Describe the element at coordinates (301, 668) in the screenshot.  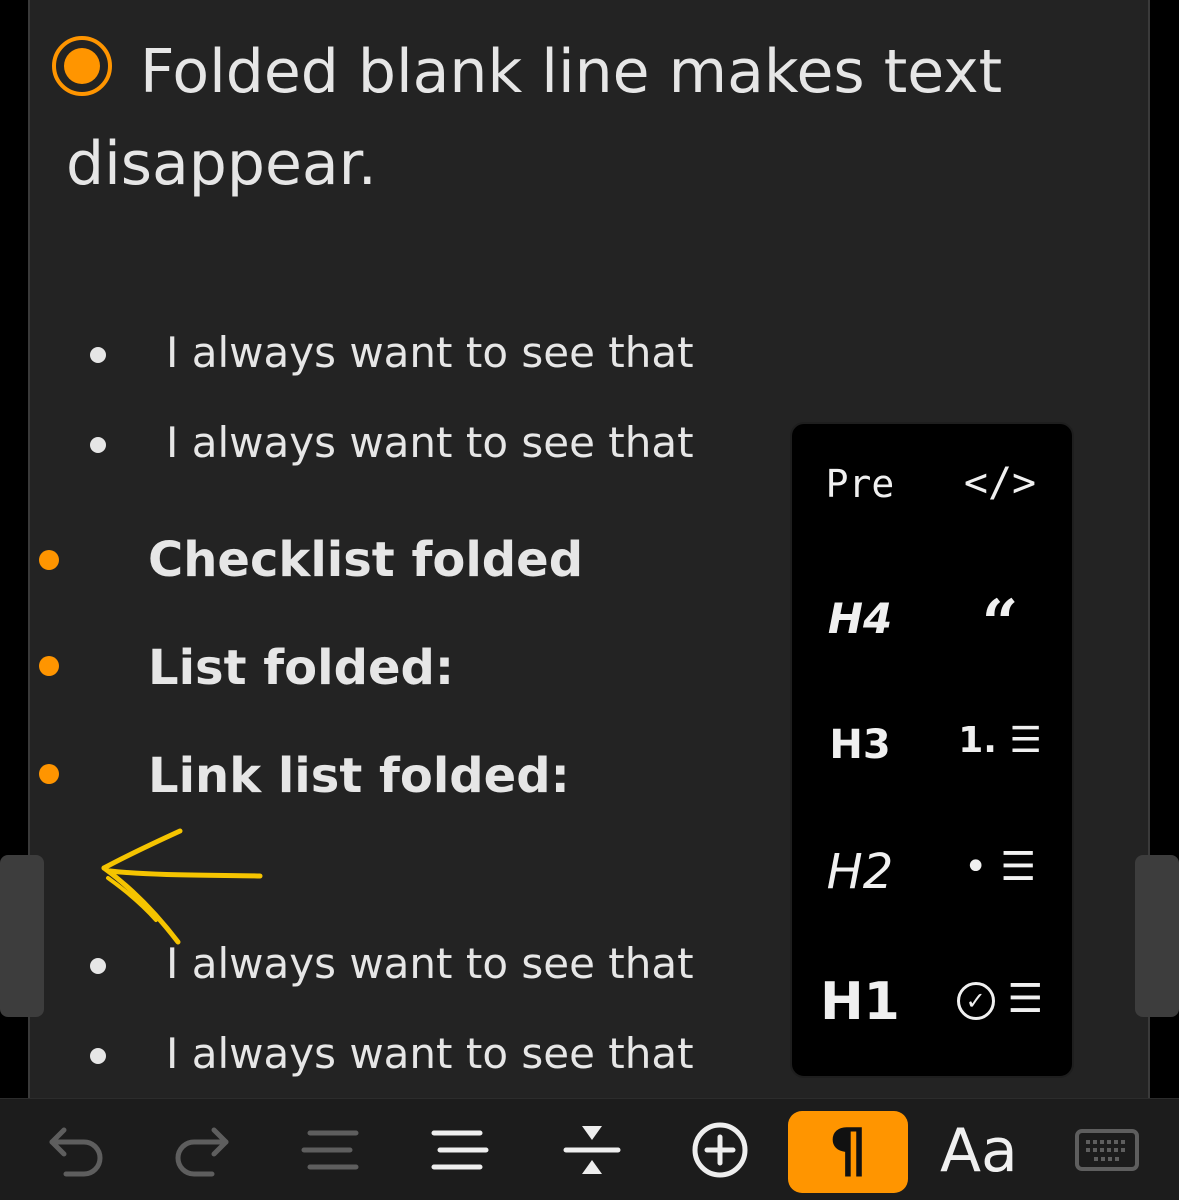
I see `folded-heading-list: List folded:` at that location.